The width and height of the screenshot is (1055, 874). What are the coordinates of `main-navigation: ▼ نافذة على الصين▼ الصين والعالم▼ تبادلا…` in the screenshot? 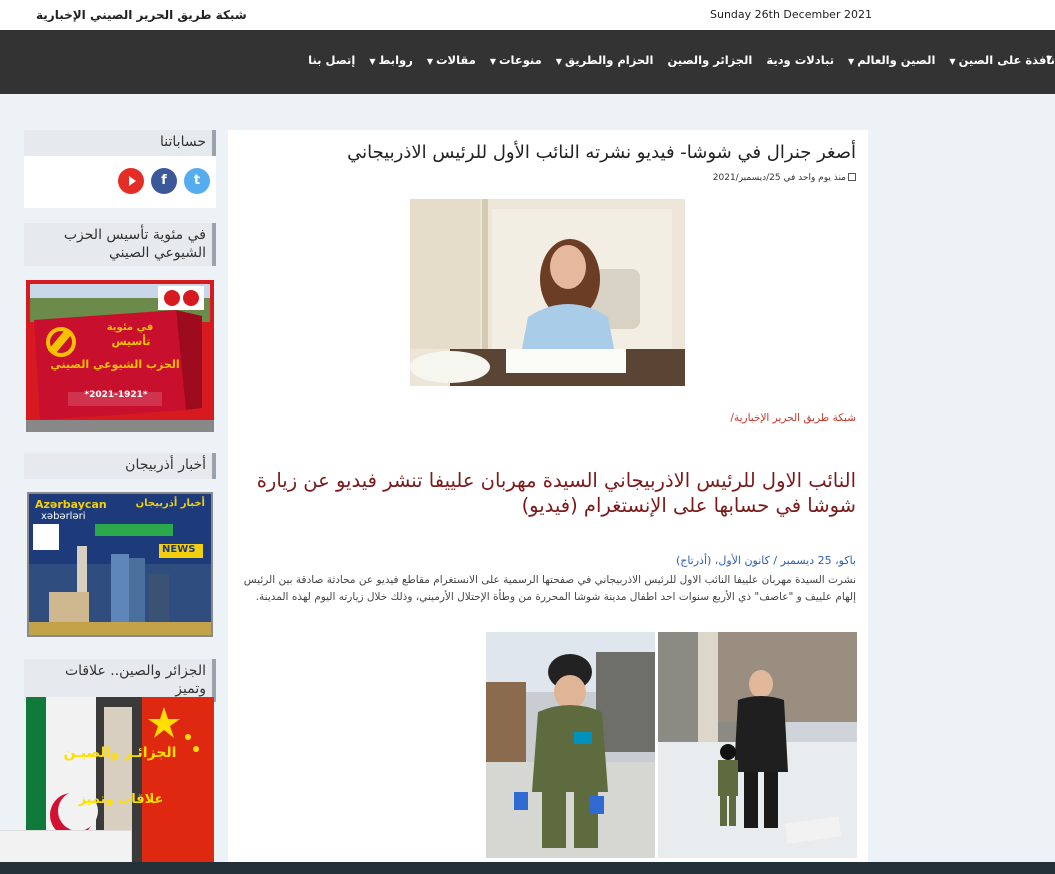 It's located at (527, 62).